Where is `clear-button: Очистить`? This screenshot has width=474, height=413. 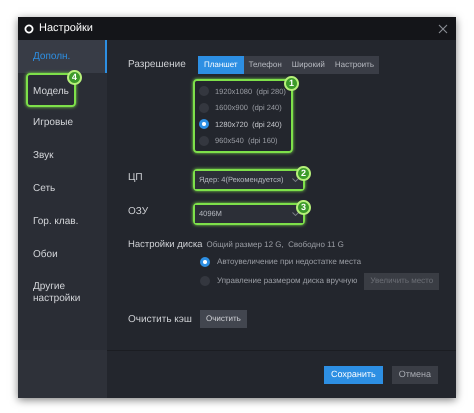 clear-button: Очистить is located at coordinates (223, 319).